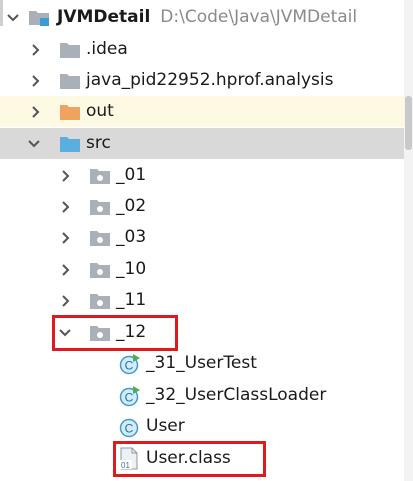 This screenshot has width=413, height=481. Describe the element at coordinates (202, 111) in the screenshot. I see `tree-row-out: out` at that location.